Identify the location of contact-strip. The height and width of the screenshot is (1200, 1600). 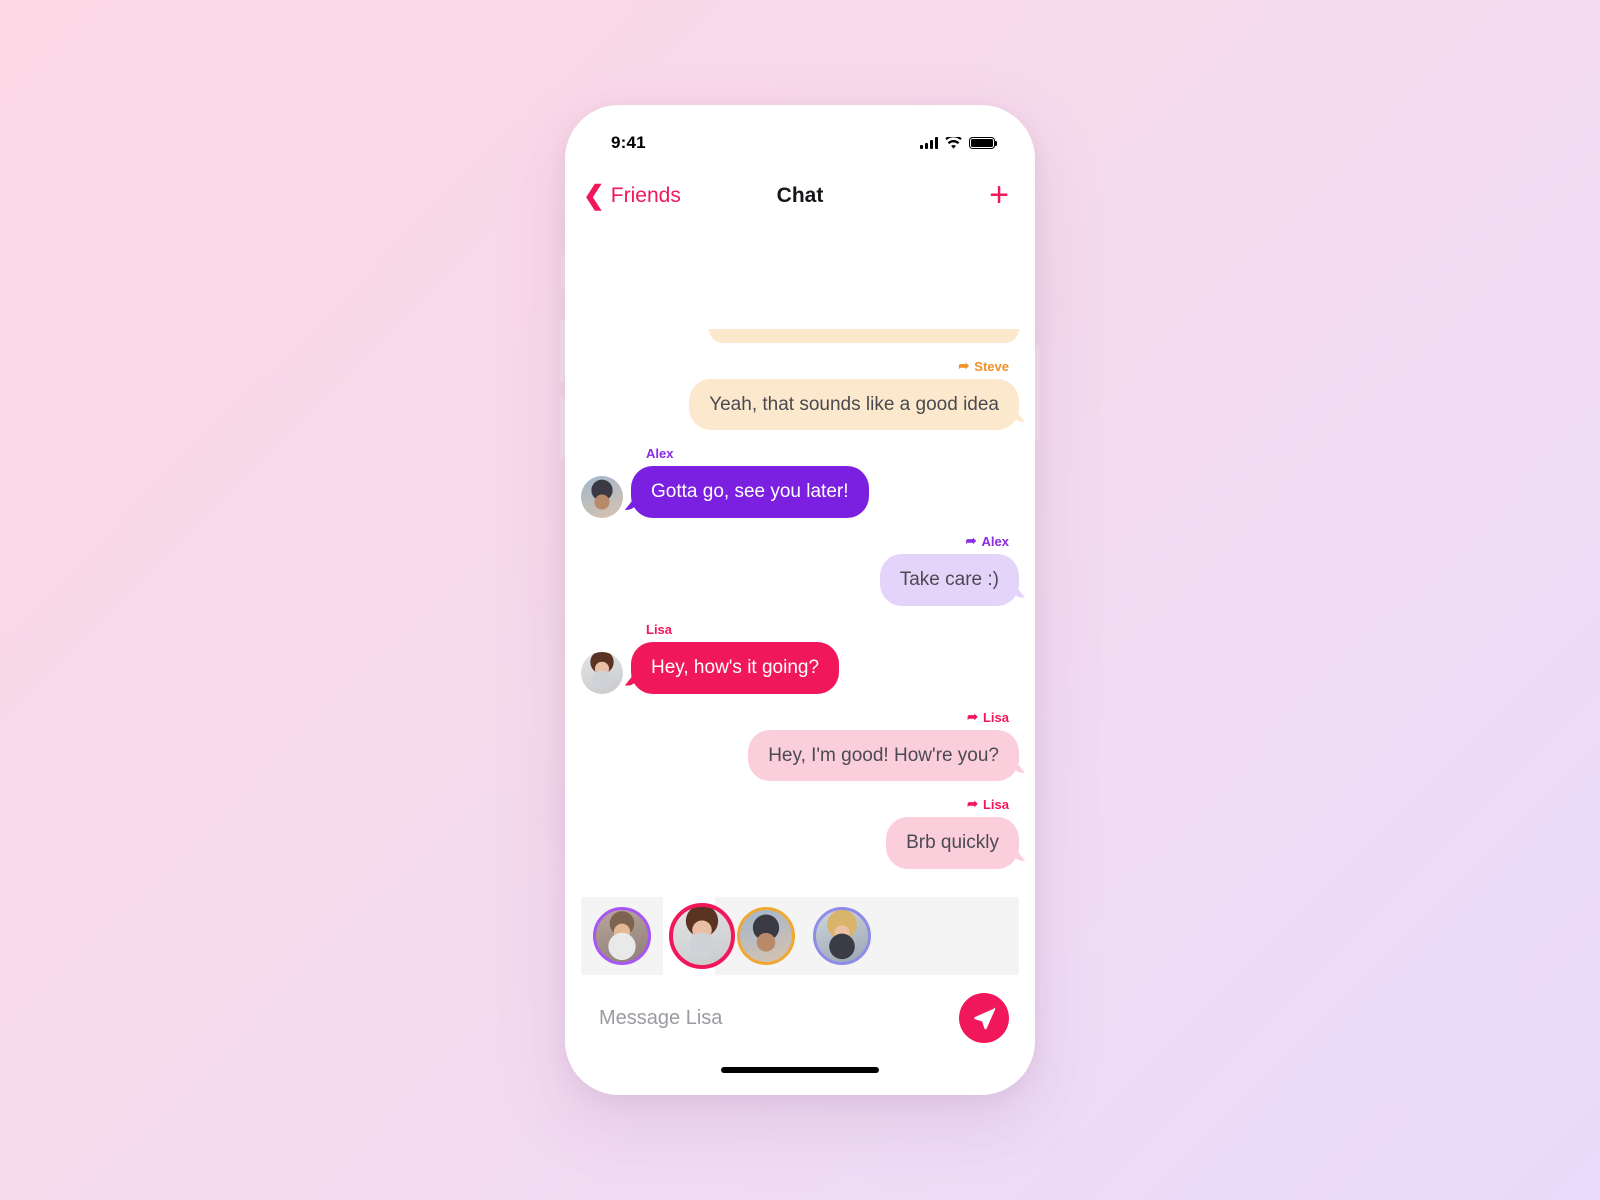
(800, 936).